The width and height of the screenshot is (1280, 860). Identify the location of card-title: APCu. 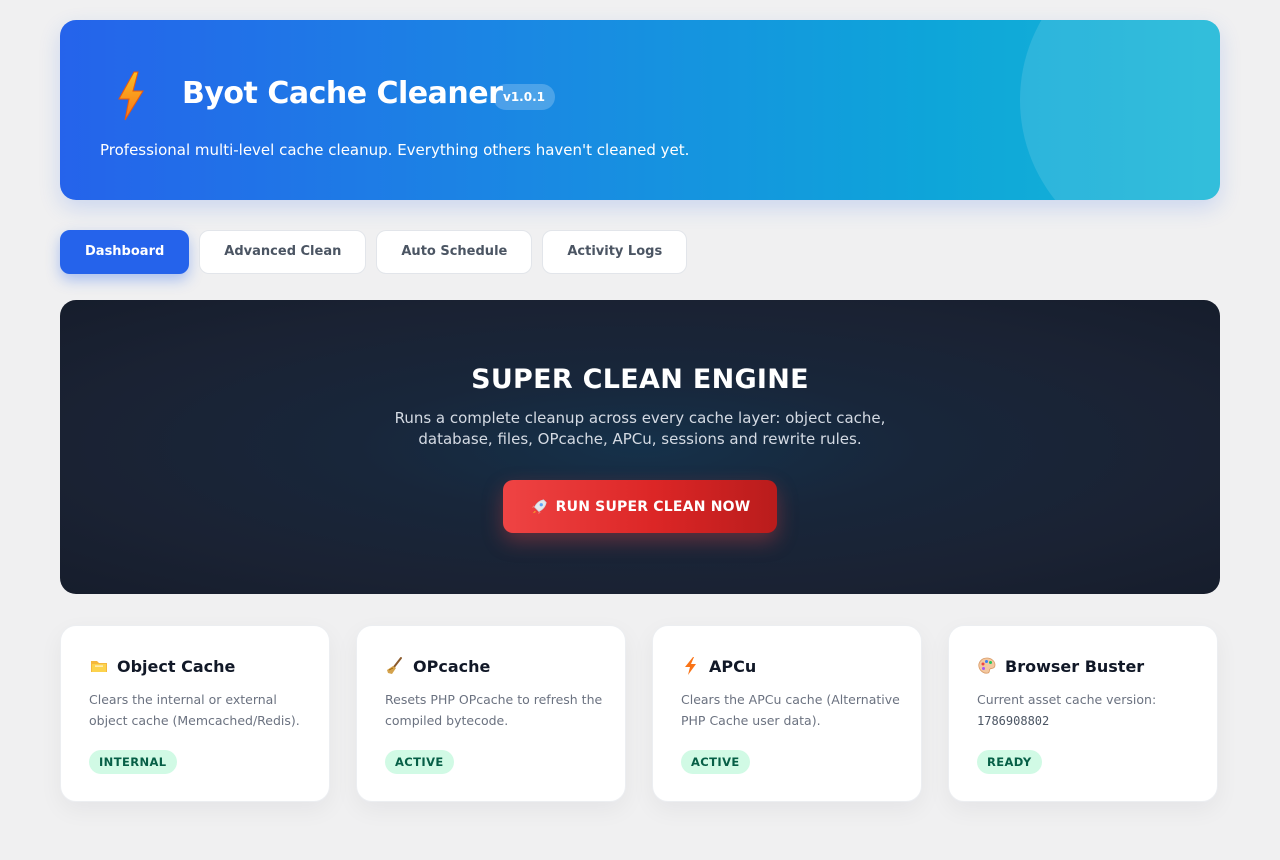
(733, 666).